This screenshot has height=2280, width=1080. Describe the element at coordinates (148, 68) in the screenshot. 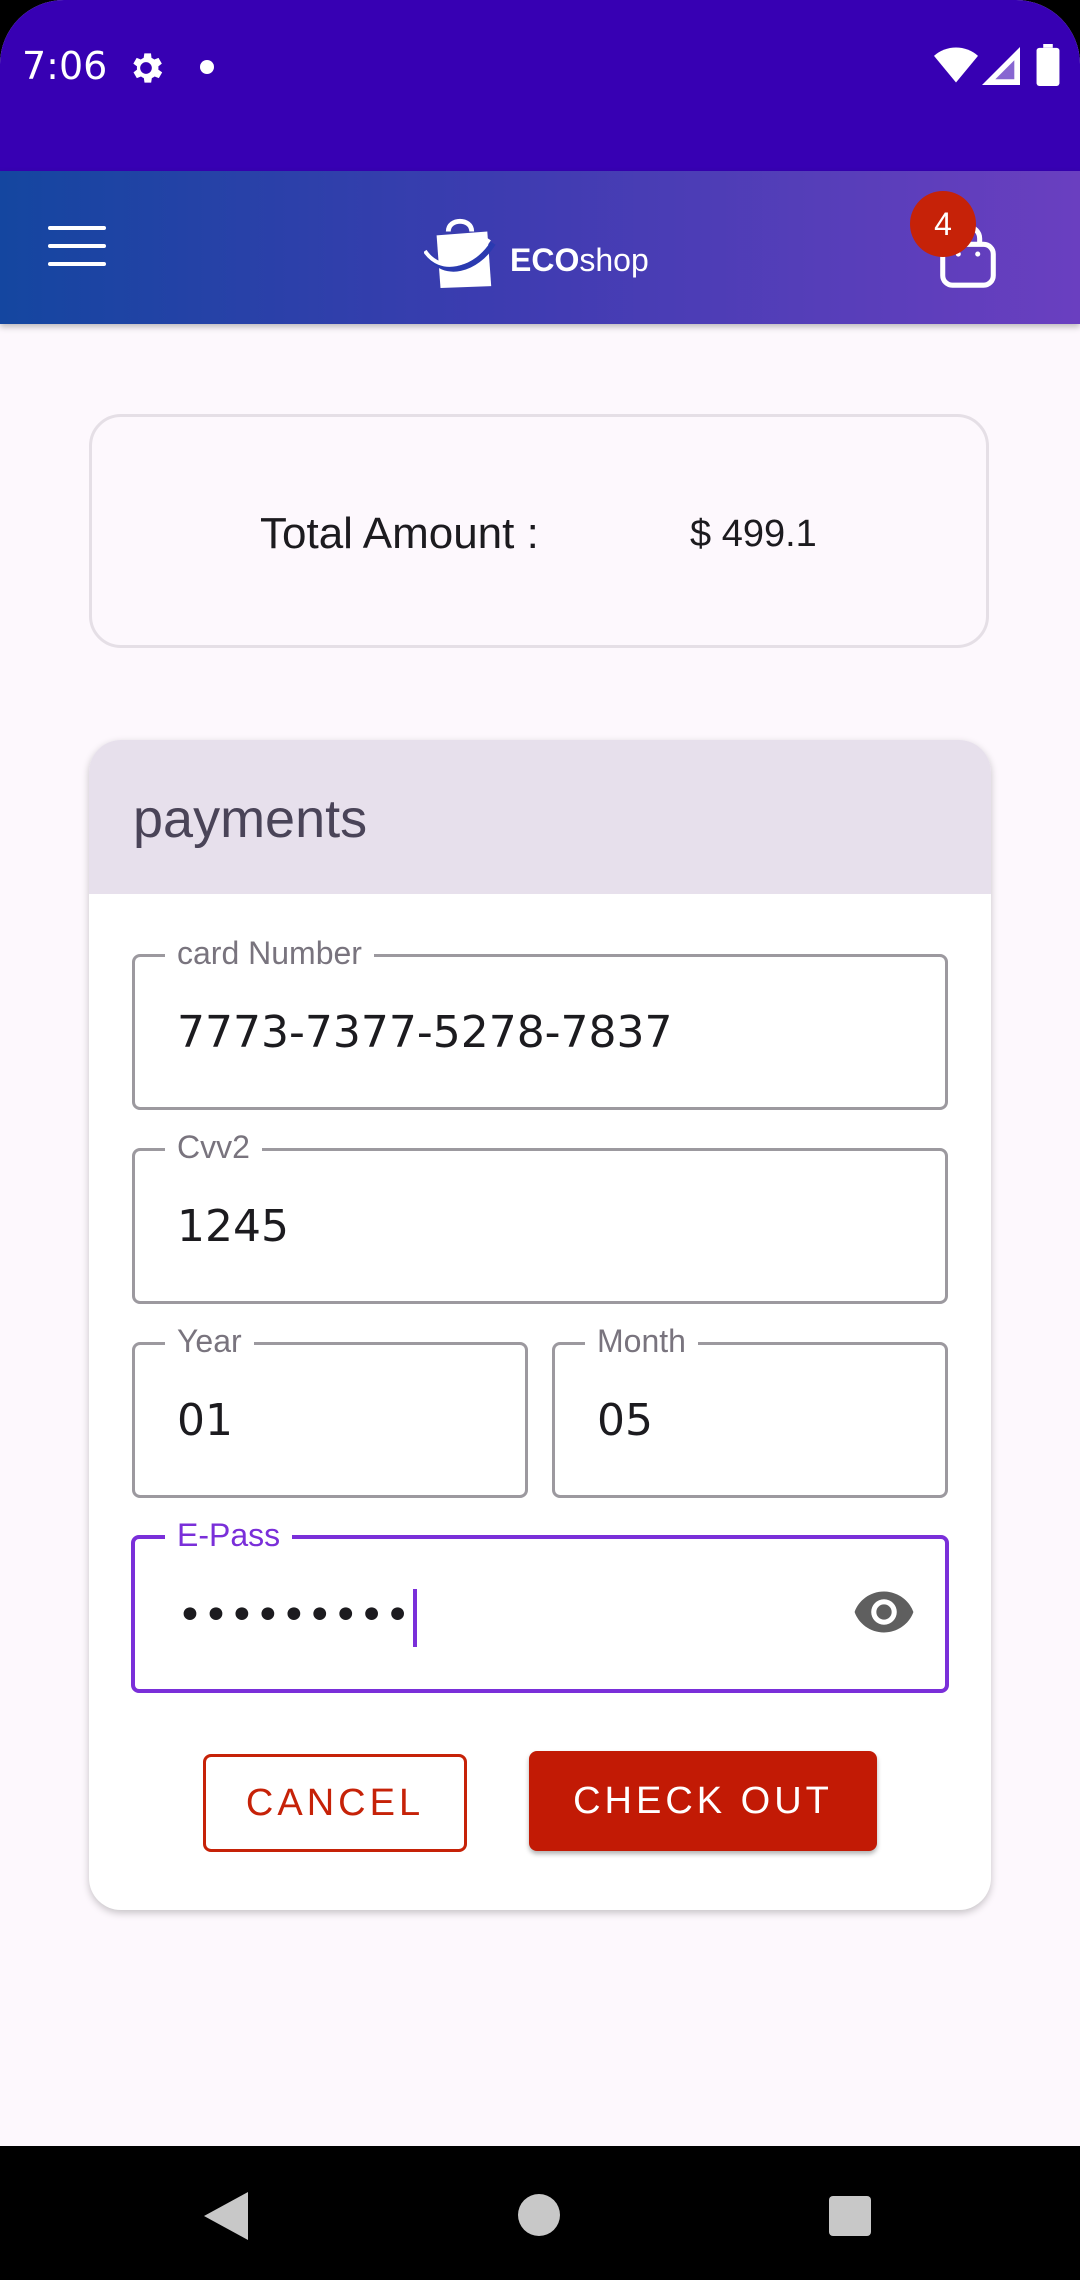

I see `gear-icon` at that location.